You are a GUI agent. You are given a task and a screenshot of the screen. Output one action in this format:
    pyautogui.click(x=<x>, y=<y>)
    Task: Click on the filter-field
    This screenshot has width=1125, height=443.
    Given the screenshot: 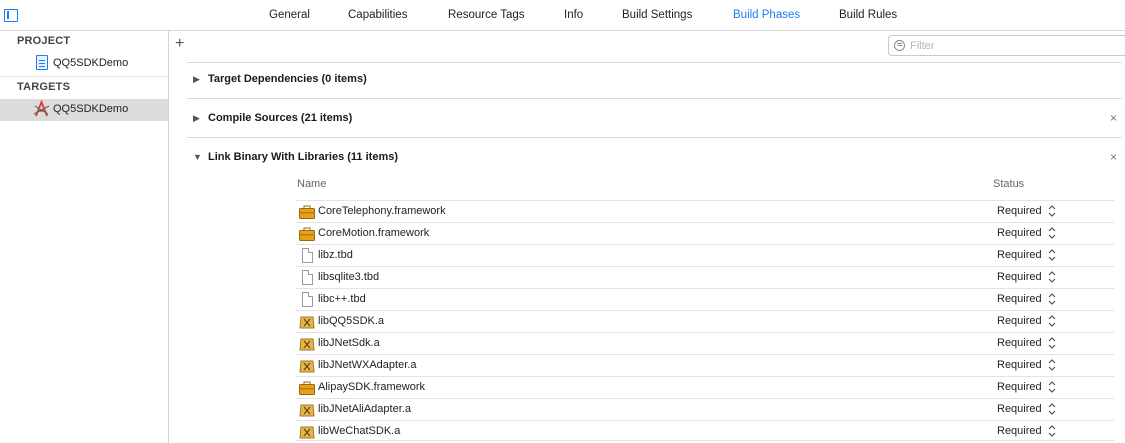 What is the action you would take?
    pyautogui.click(x=1006, y=45)
    